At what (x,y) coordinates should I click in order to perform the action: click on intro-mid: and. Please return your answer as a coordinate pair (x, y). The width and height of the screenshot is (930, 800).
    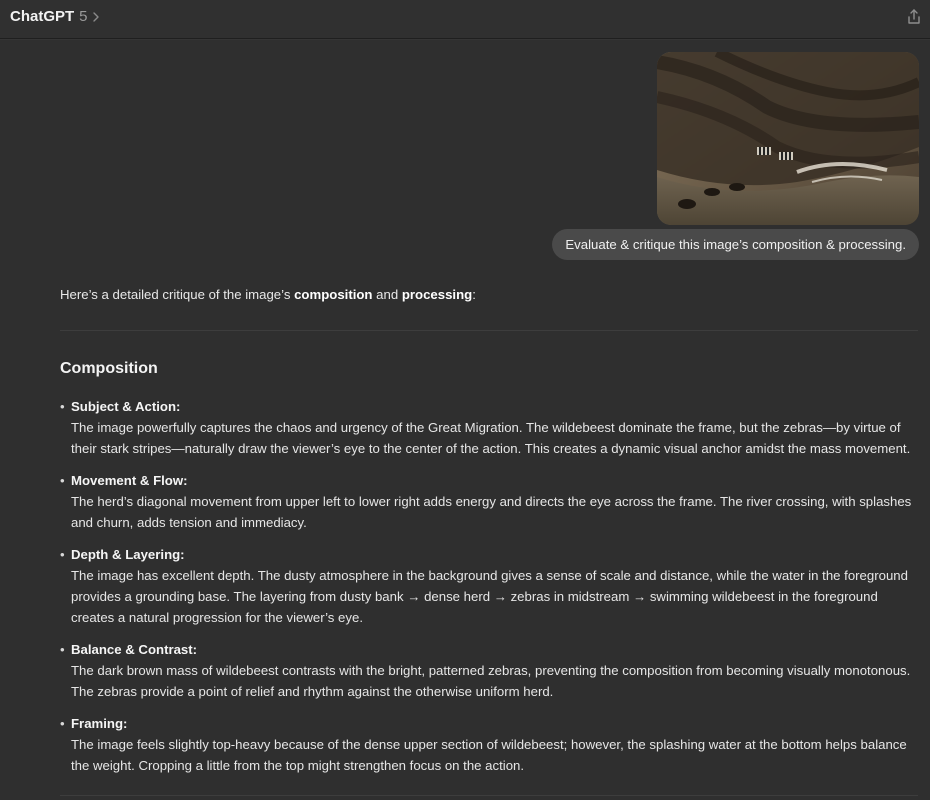
    Looking at the image, I should click on (387, 294).